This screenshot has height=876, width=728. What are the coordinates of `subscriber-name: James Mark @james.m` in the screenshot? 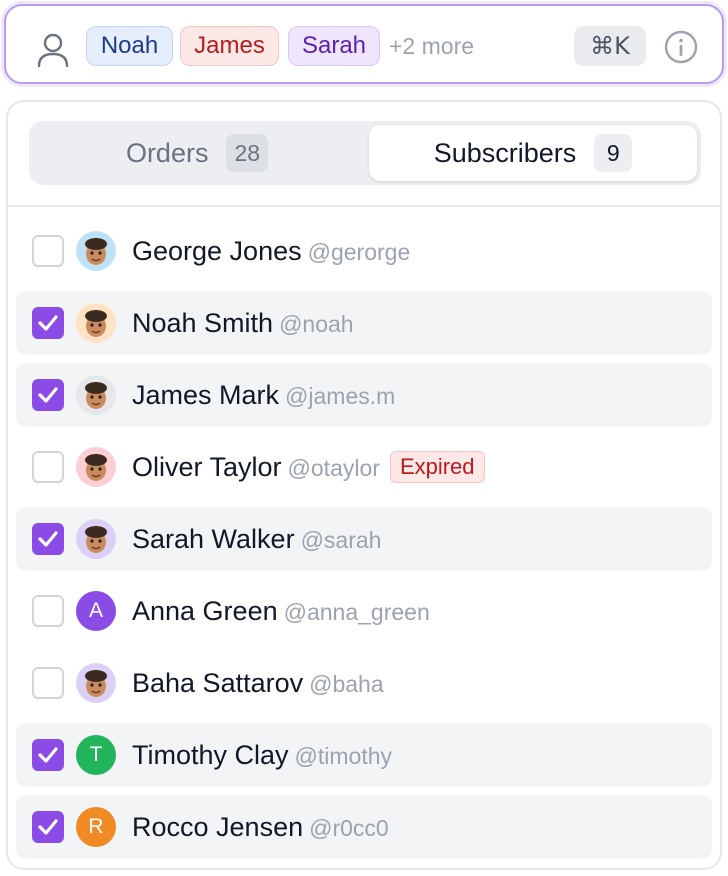 It's located at (263, 395).